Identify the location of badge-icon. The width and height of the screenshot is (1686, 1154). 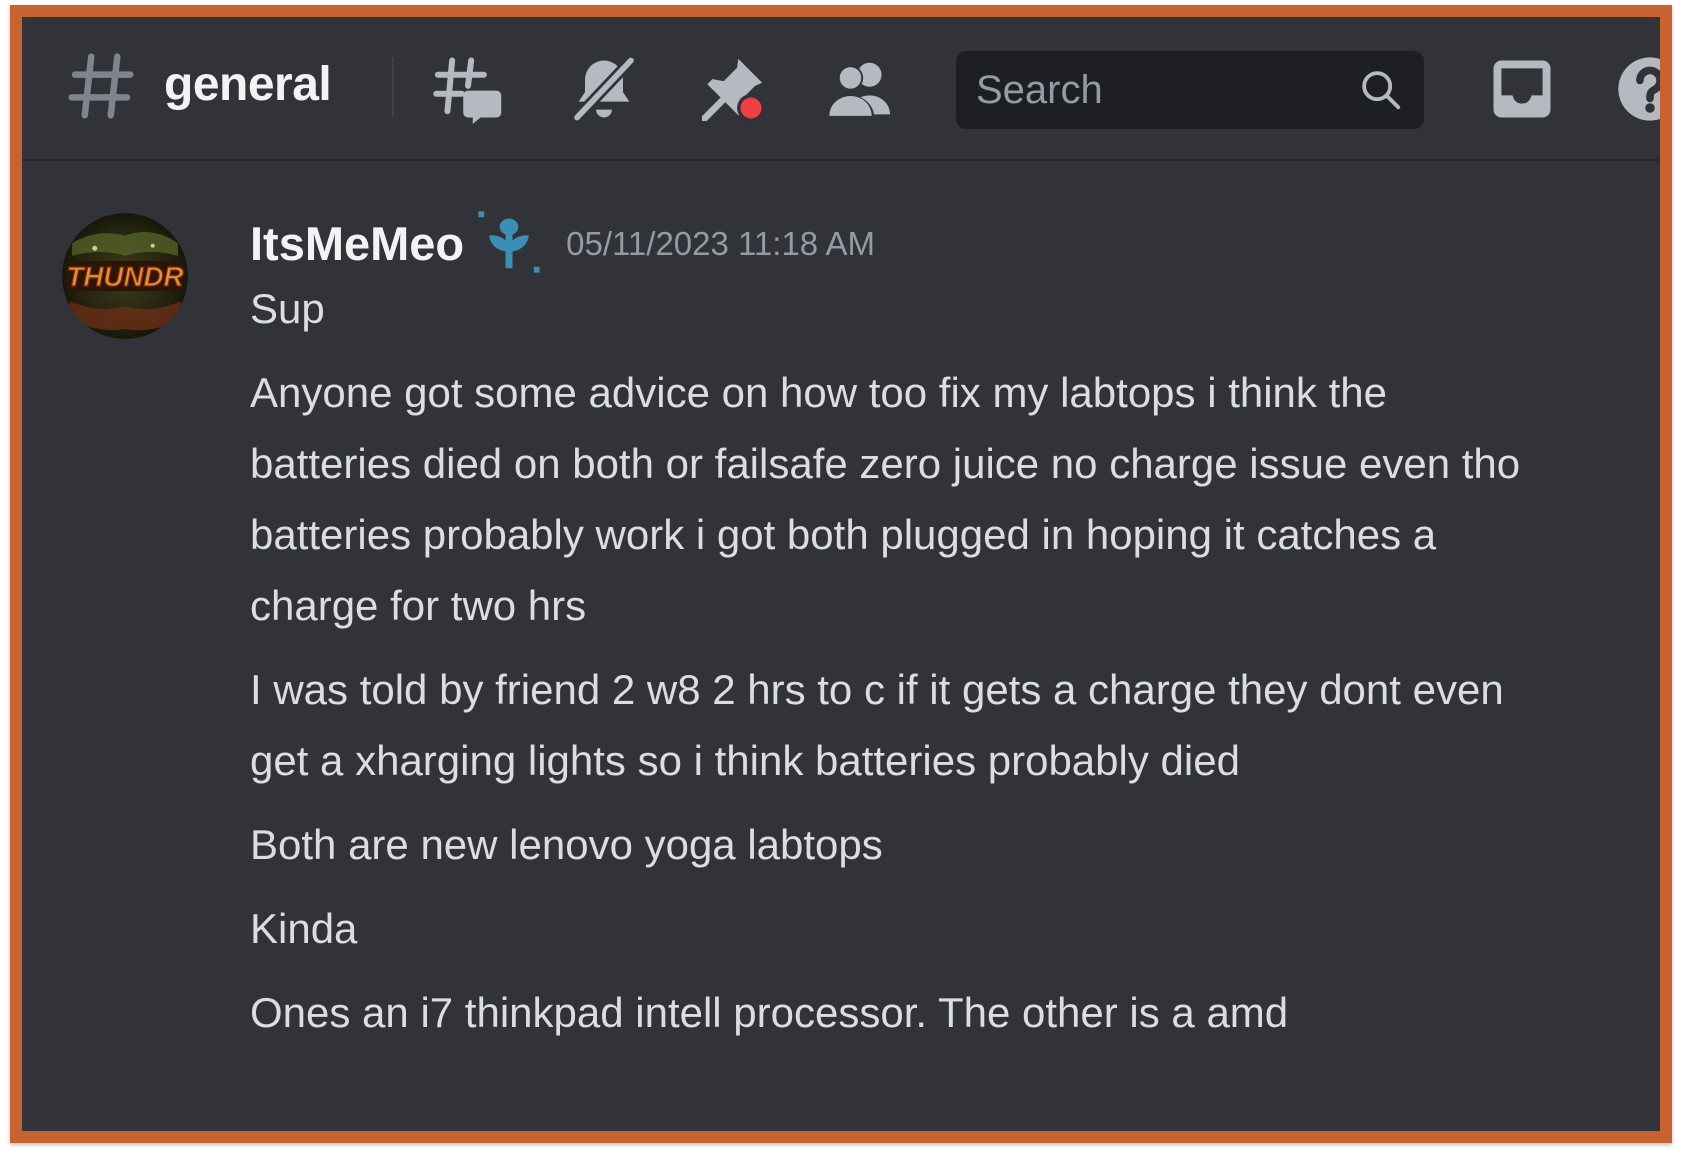
(509, 242).